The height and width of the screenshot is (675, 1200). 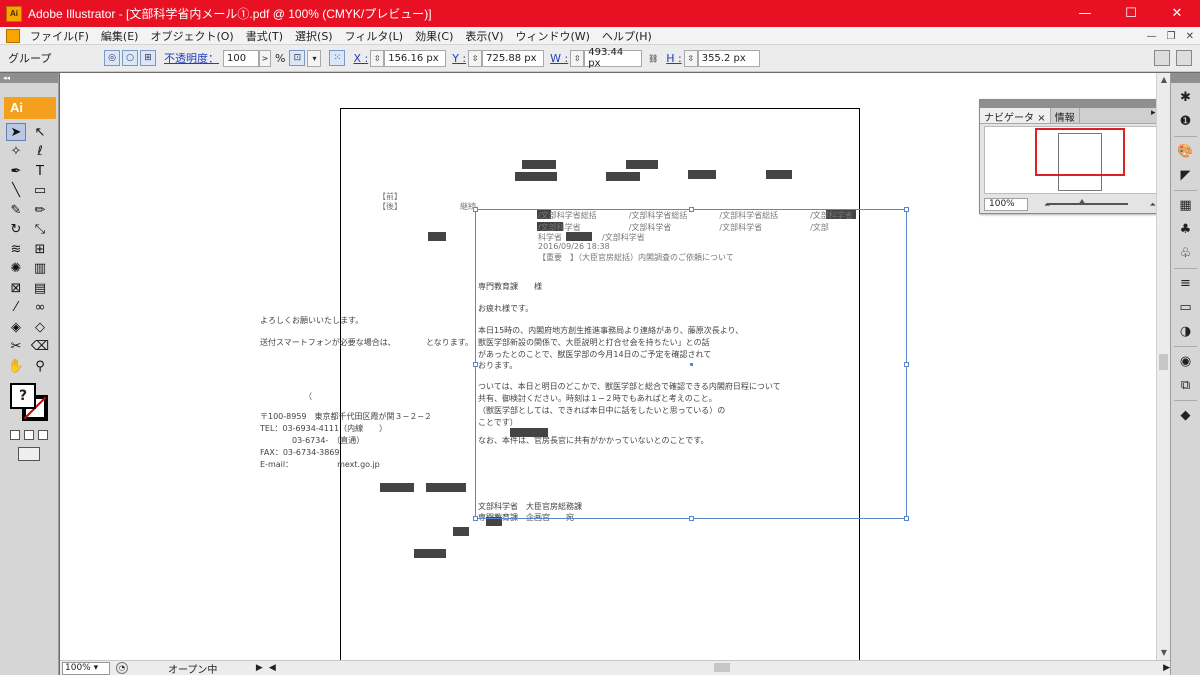 What do you see at coordinates (1186, 415) in the screenshot?
I see `layers-icon: ◆` at bounding box center [1186, 415].